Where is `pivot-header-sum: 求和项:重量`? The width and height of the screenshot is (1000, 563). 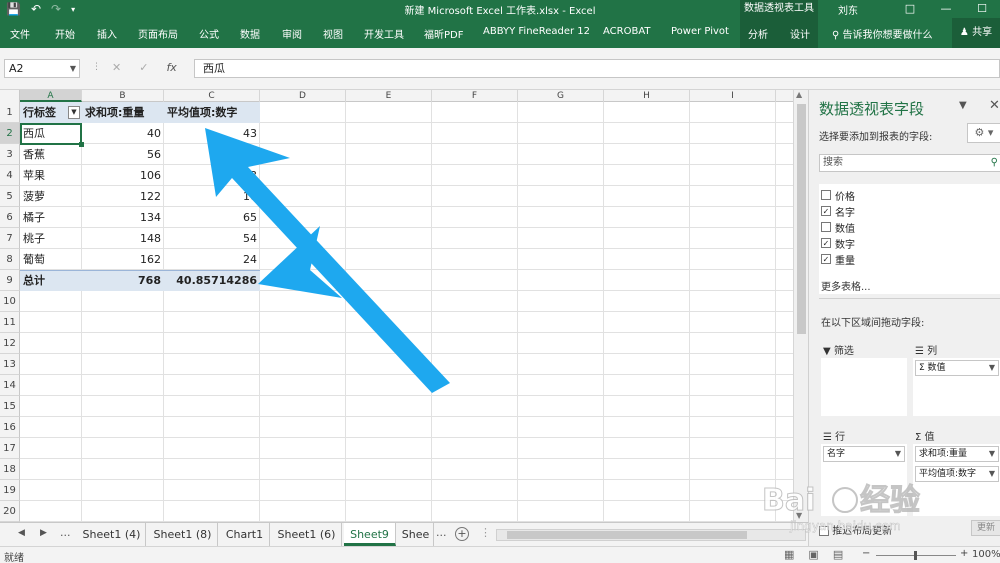 pivot-header-sum: 求和项:重量 is located at coordinates (123, 112).